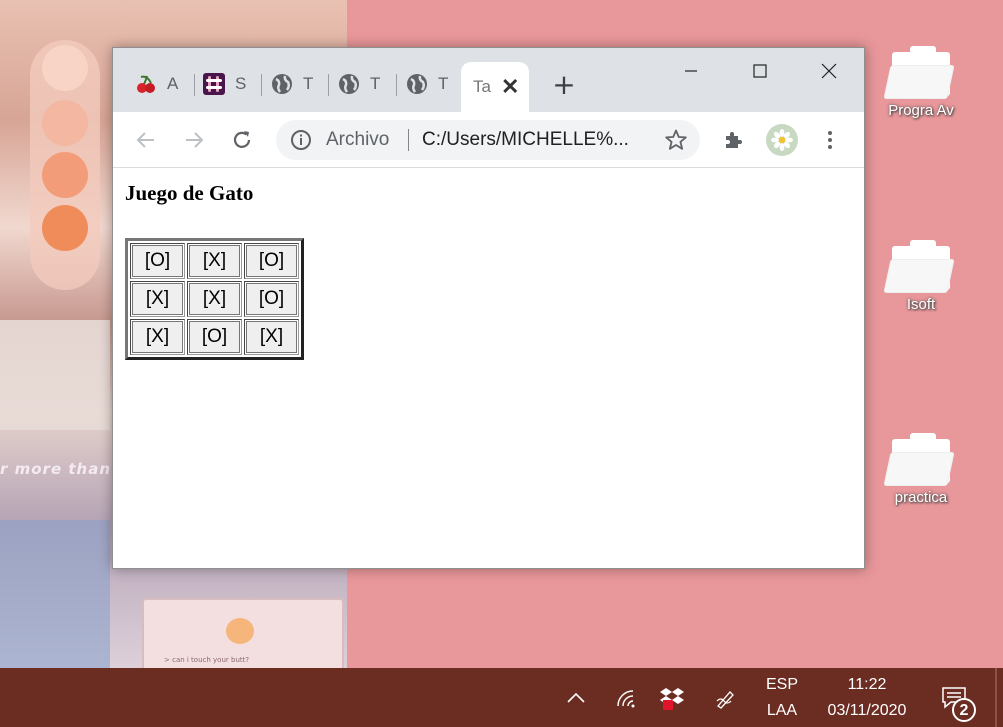  I want to click on tab-label: A, so click(173, 83).